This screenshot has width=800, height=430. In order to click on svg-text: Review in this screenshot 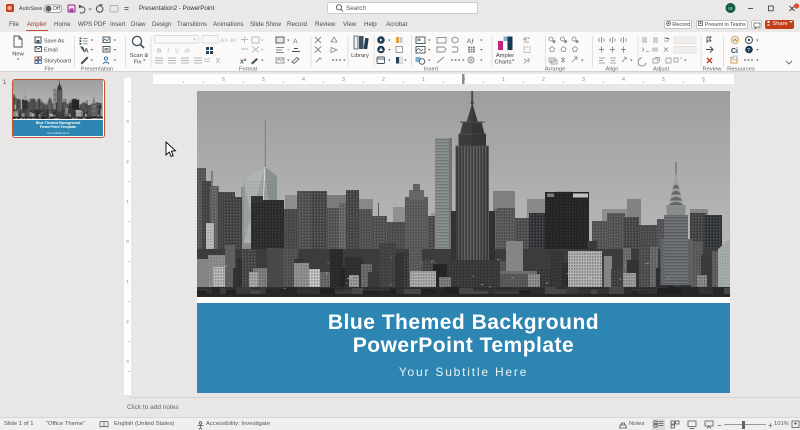, I will do `click(712, 70)`.